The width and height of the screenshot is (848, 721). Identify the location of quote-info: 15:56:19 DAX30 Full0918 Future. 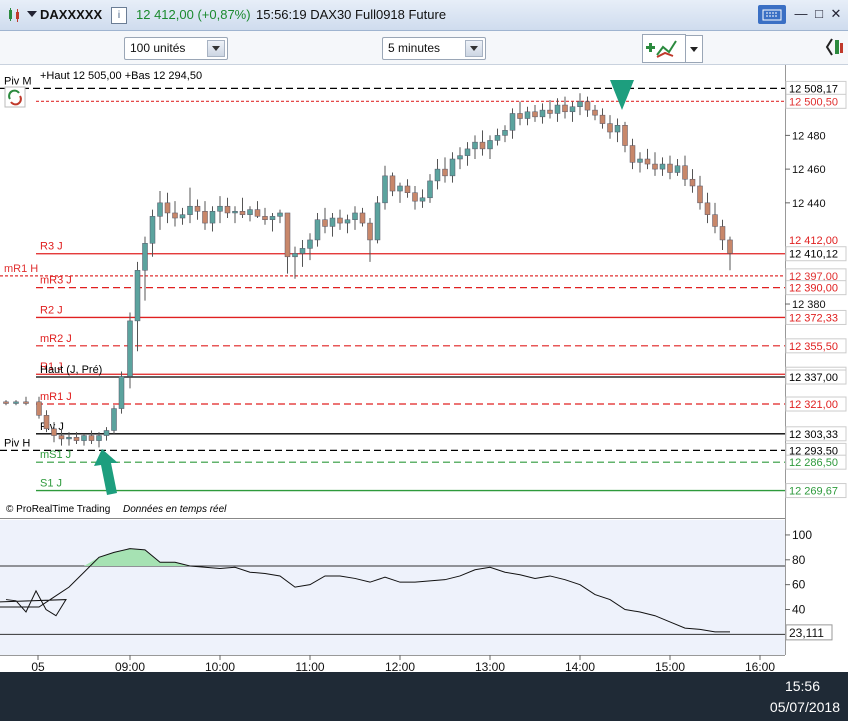
(351, 14).